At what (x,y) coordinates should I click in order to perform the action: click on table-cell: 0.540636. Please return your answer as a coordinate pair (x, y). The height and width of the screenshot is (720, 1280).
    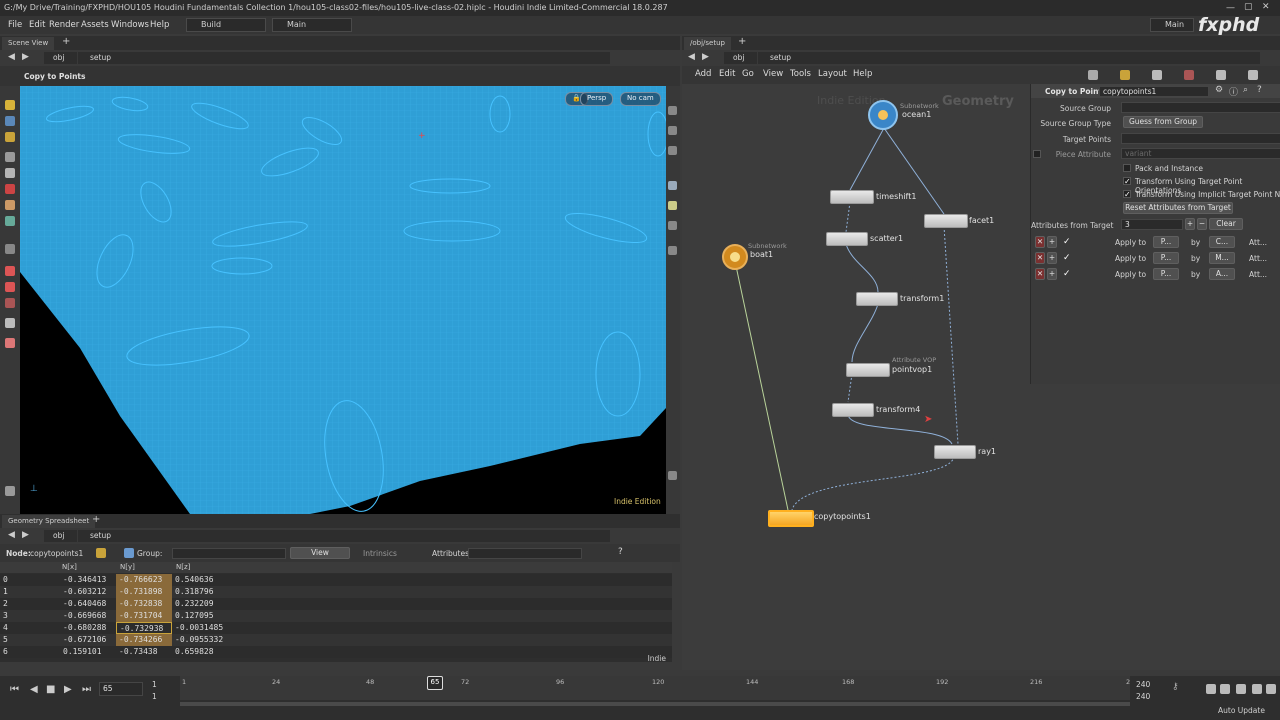
    Looking at the image, I should click on (201, 580).